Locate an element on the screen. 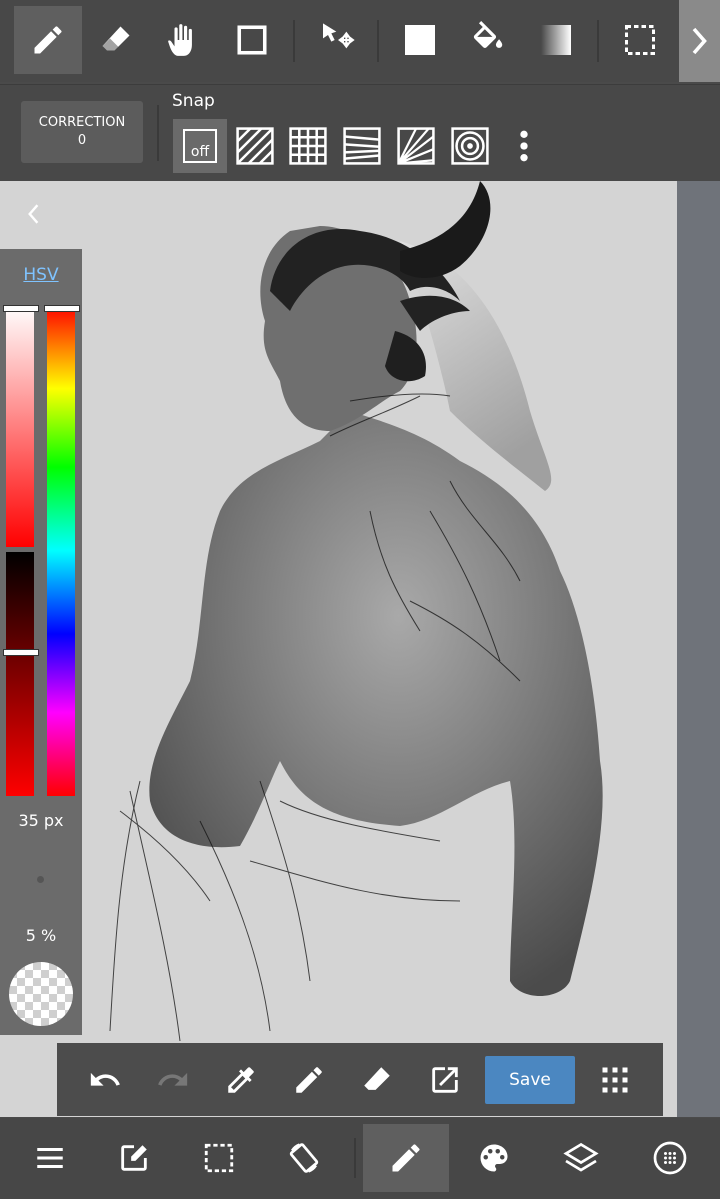 The height and width of the screenshot is (1199, 720). bucket-tool-button is located at coordinates (488, 40).